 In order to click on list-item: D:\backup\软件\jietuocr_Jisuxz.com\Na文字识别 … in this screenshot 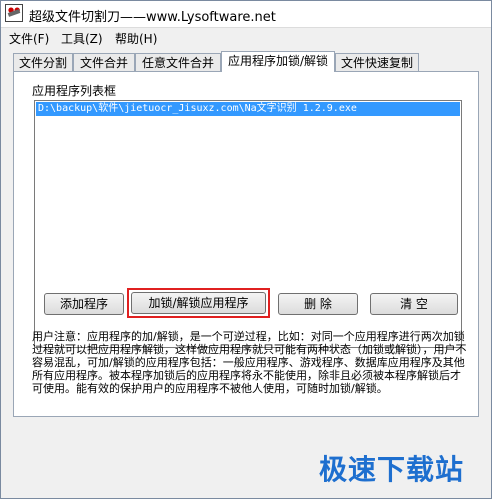, I will do `click(248, 109)`.